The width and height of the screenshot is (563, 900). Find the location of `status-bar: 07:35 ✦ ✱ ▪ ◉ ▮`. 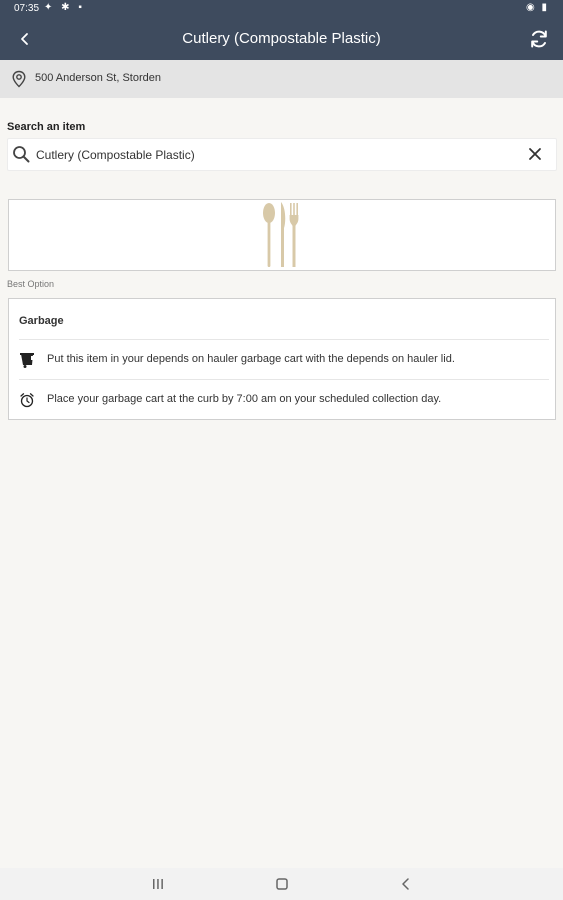

status-bar: 07:35 ✦ ✱ ▪ ◉ ▮ is located at coordinates (281, 9).